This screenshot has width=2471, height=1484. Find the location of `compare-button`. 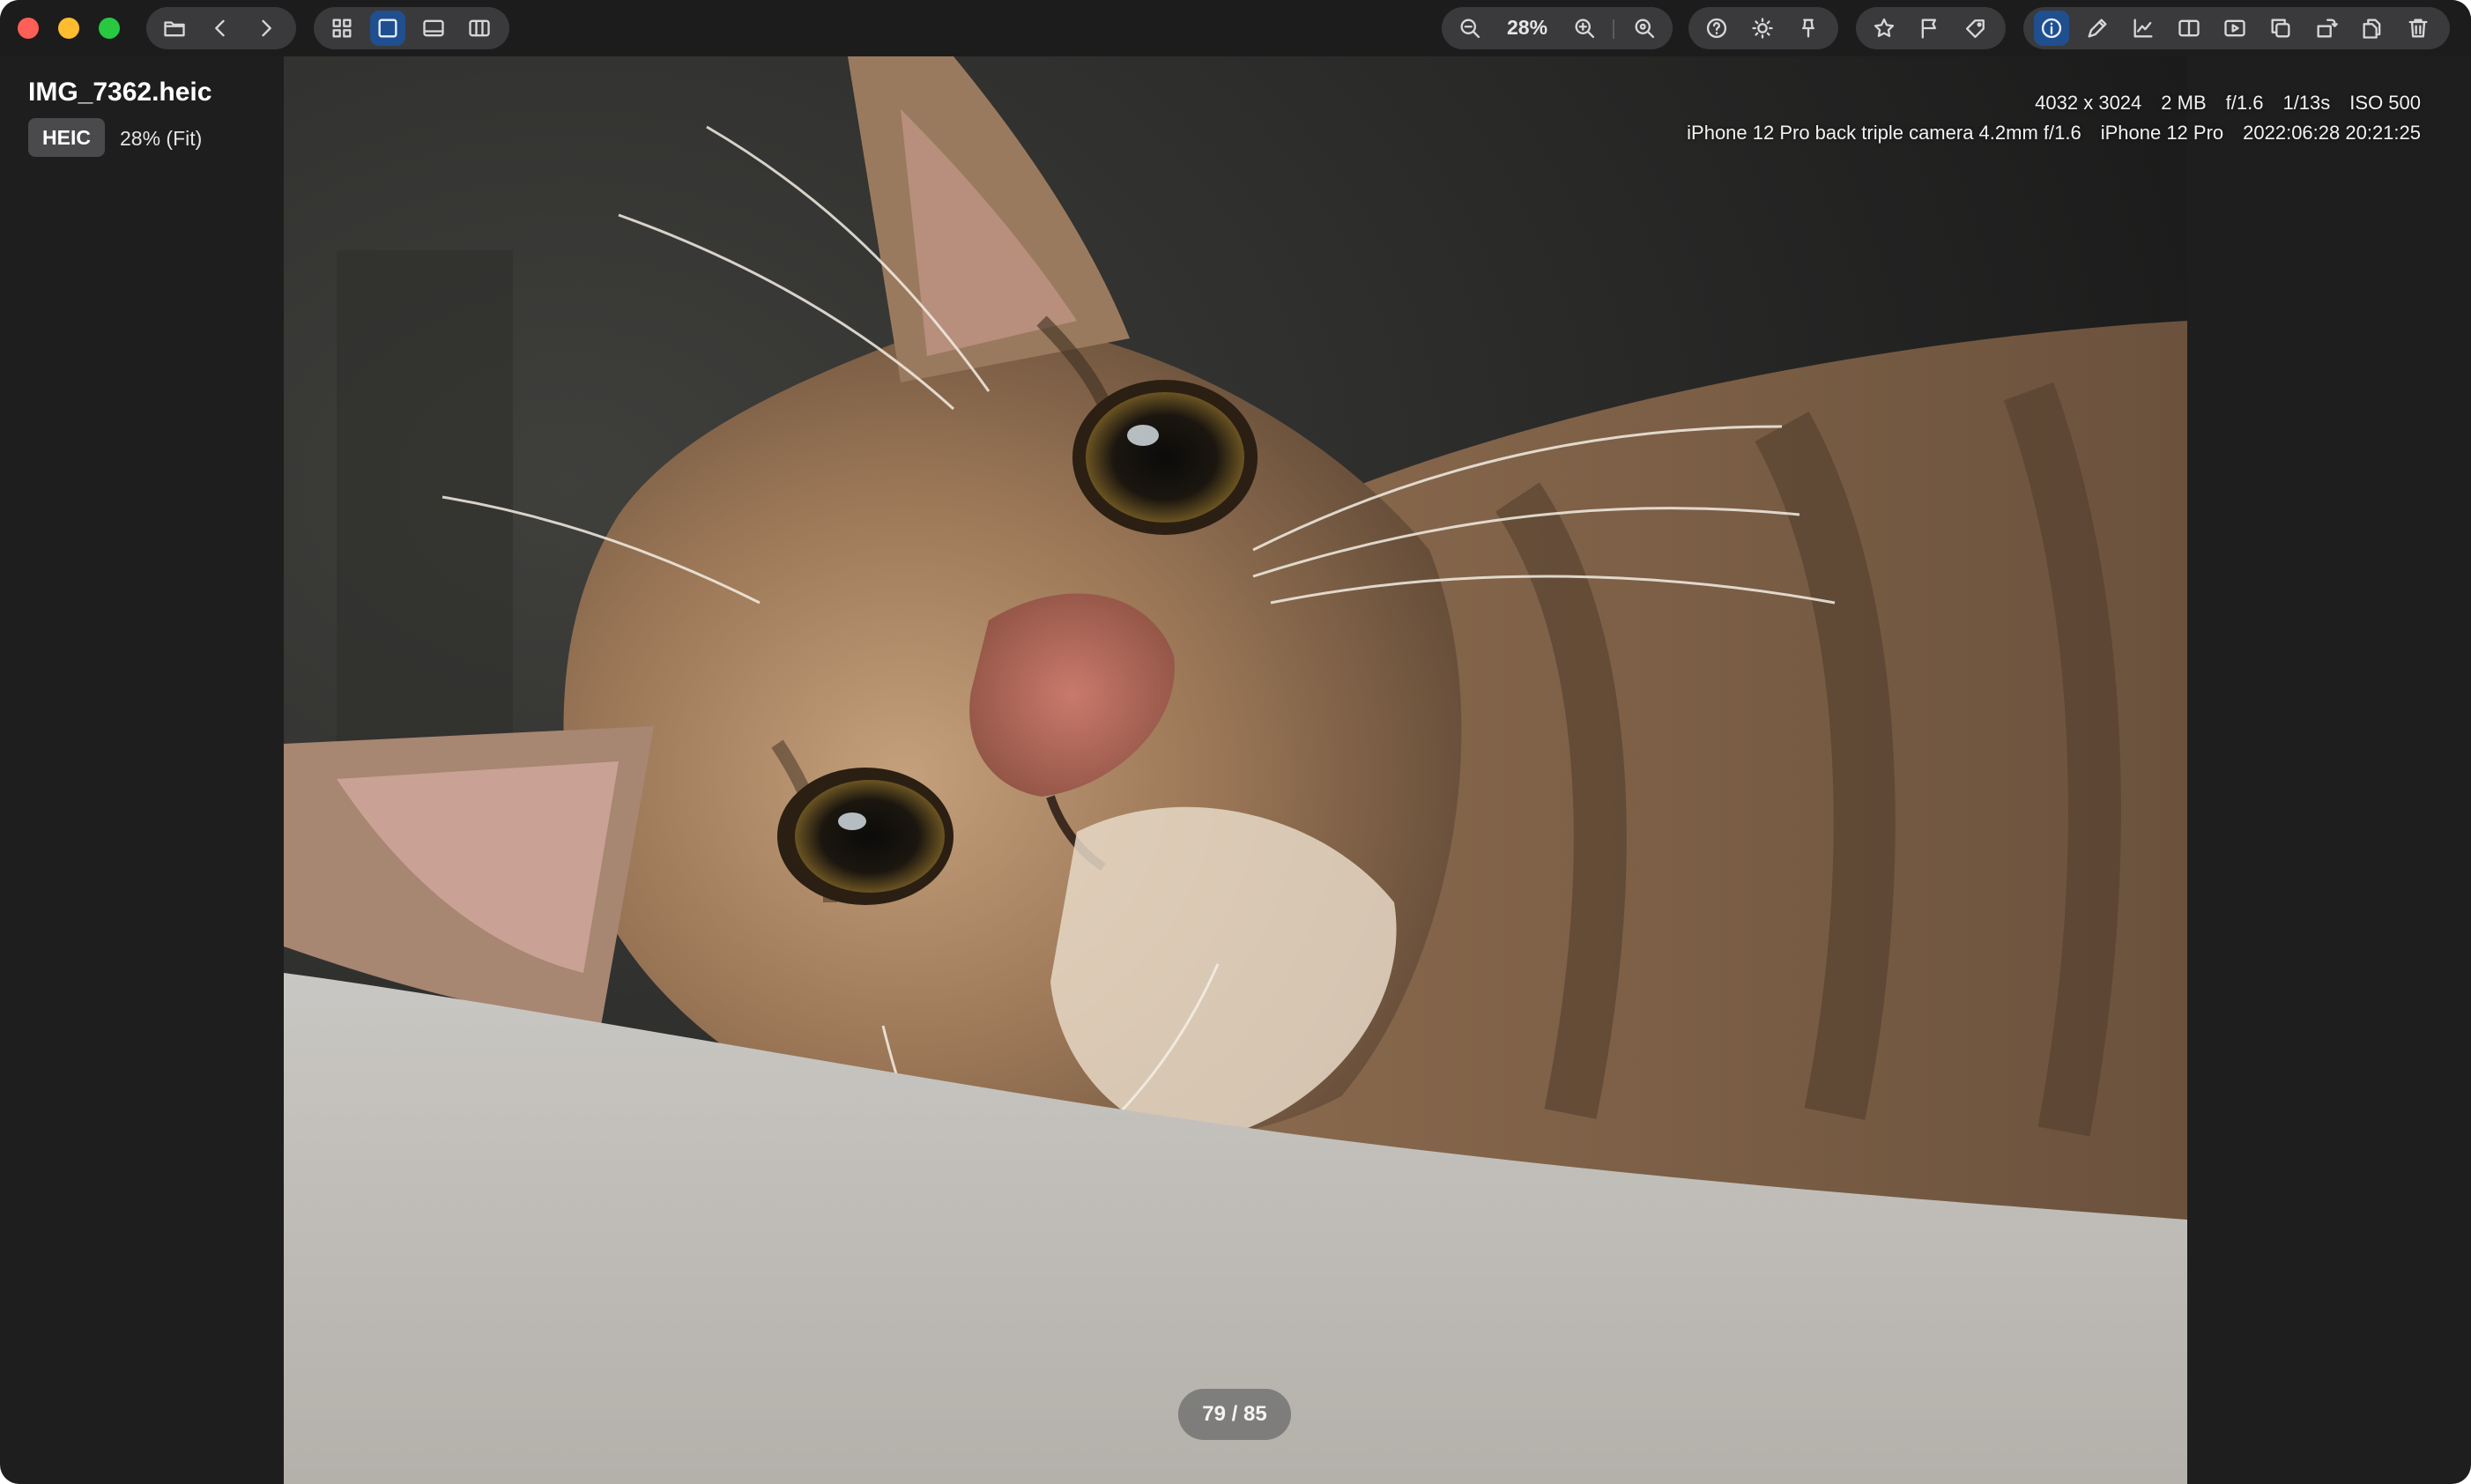

compare-button is located at coordinates (2189, 28).